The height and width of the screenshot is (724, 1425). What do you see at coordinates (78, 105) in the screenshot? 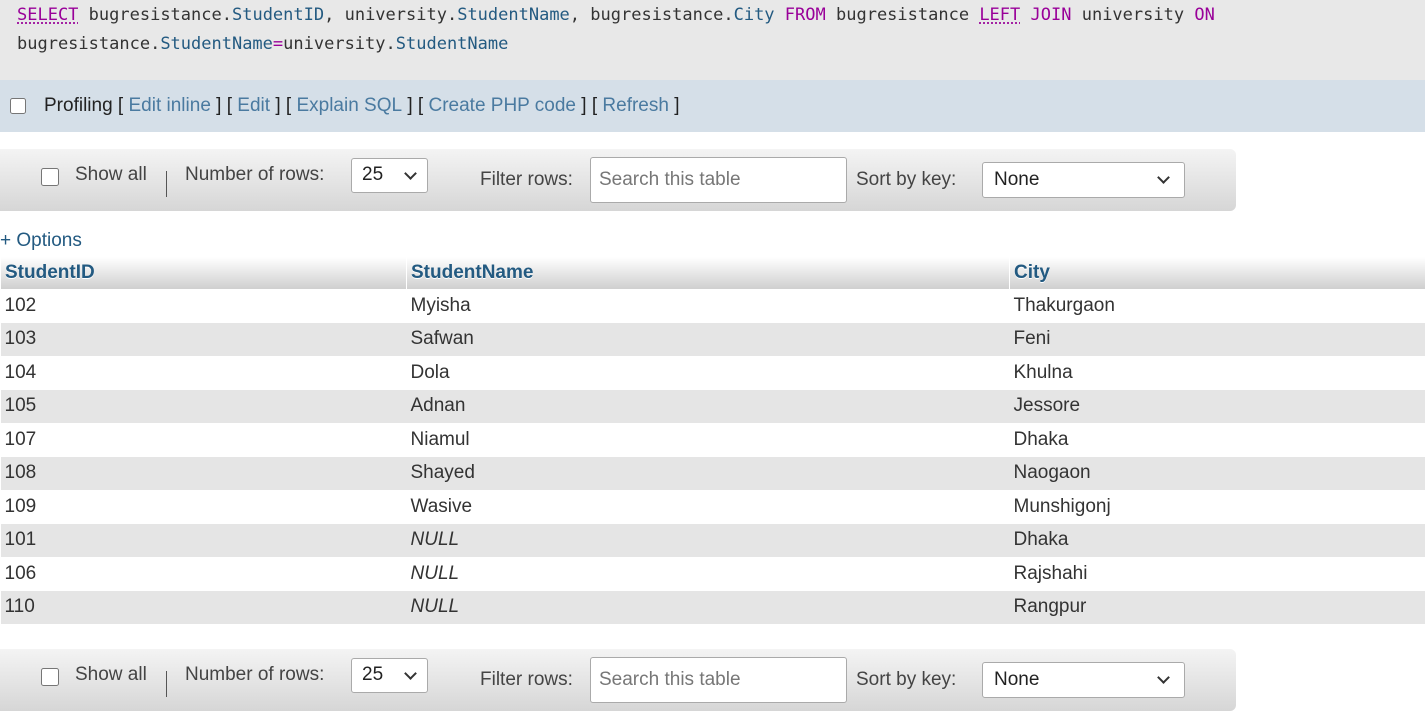
I see `profiling-label: Profiling` at bounding box center [78, 105].